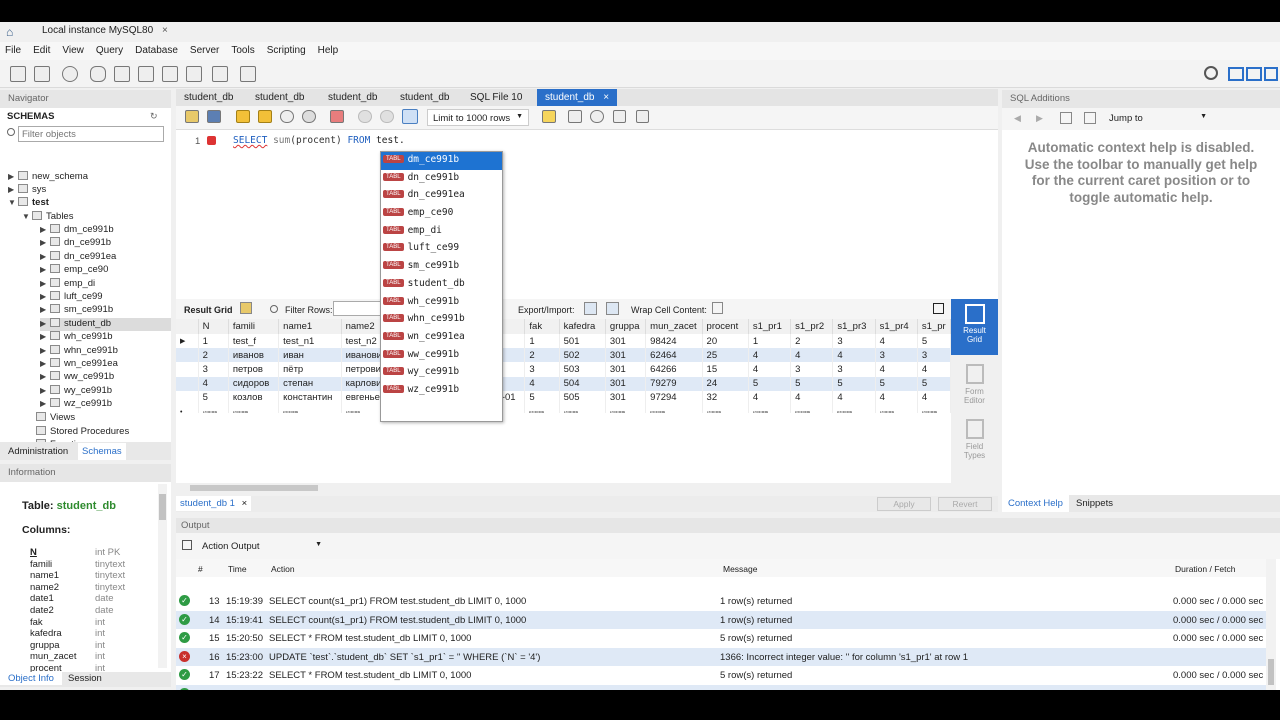 This screenshot has height=720, width=1280. I want to click on tab-context-help: Context Help, so click(1035, 503).